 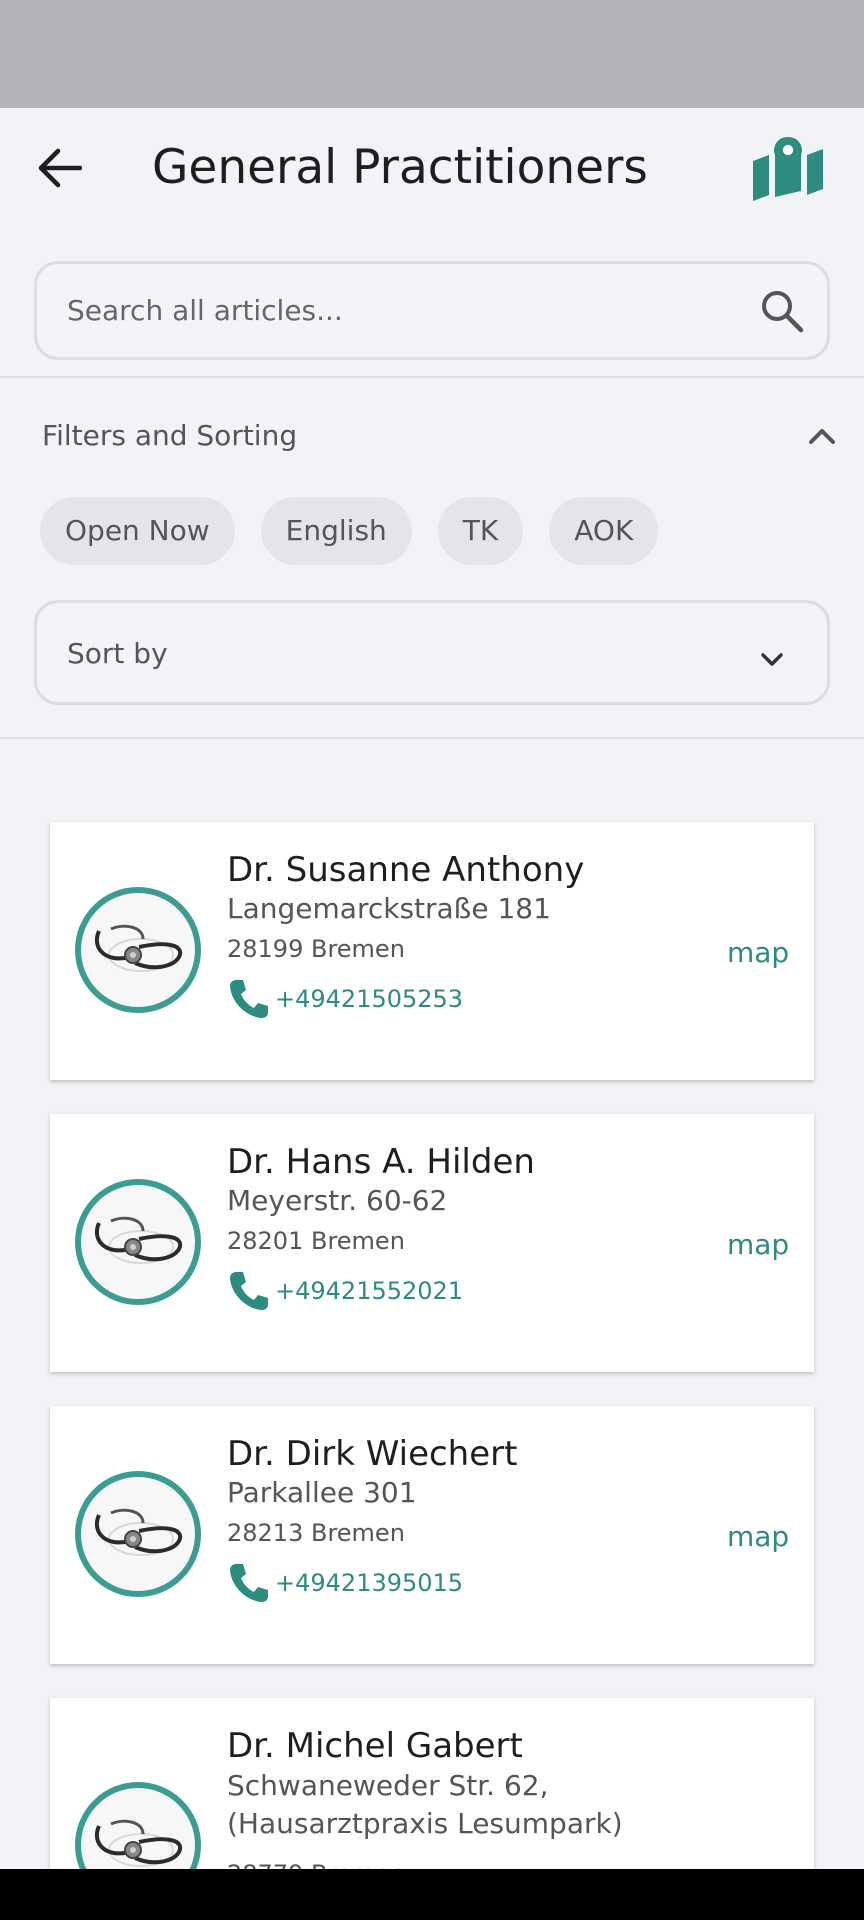 I want to click on filter-chips: Open Now English TK AOK, so click(x=349, y=531).